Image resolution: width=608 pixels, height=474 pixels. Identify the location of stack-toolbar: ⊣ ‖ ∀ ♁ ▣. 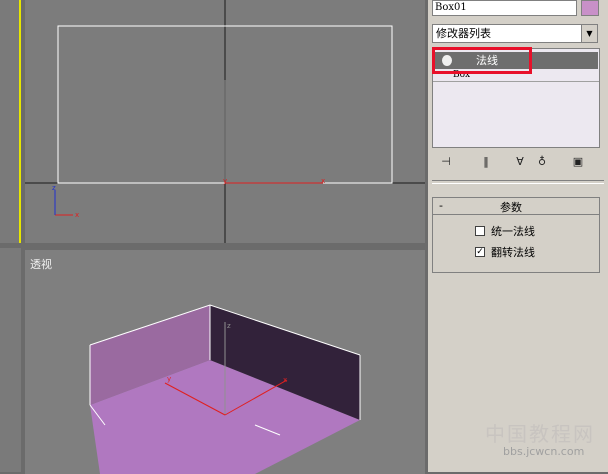
(517, 163).